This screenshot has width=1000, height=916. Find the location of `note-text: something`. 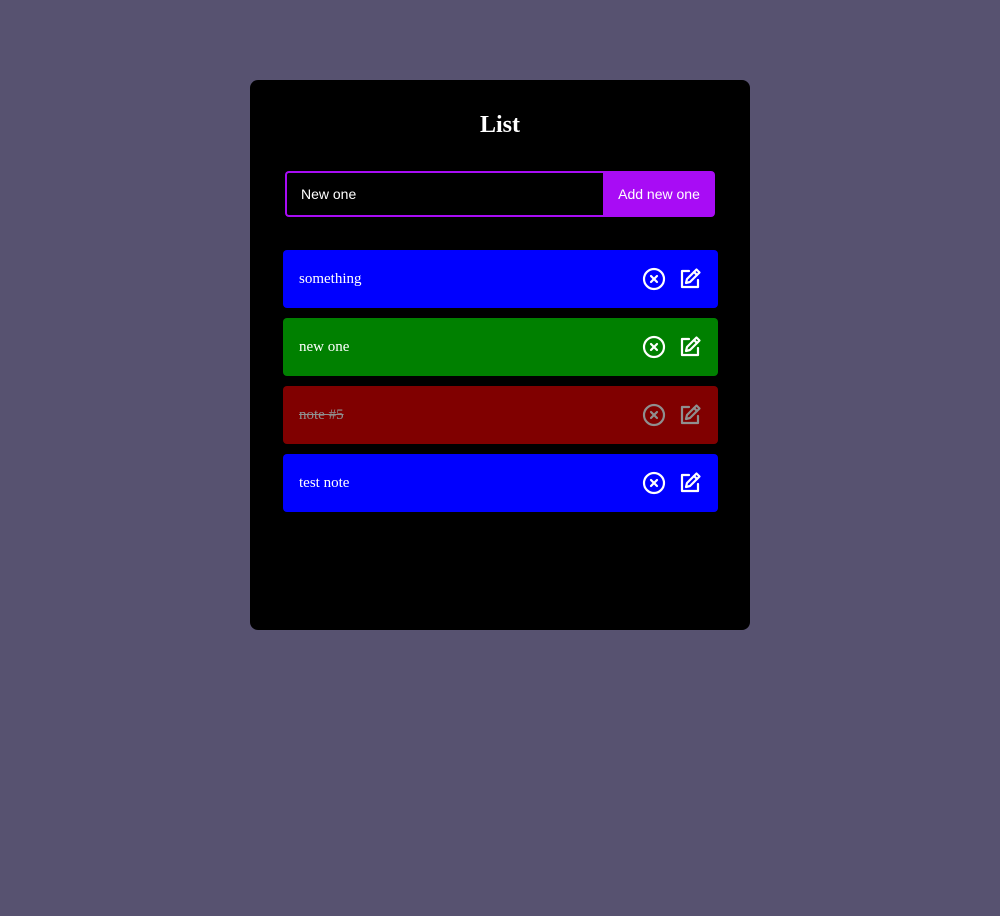

note-text: something is located at coordinates (470, 279).